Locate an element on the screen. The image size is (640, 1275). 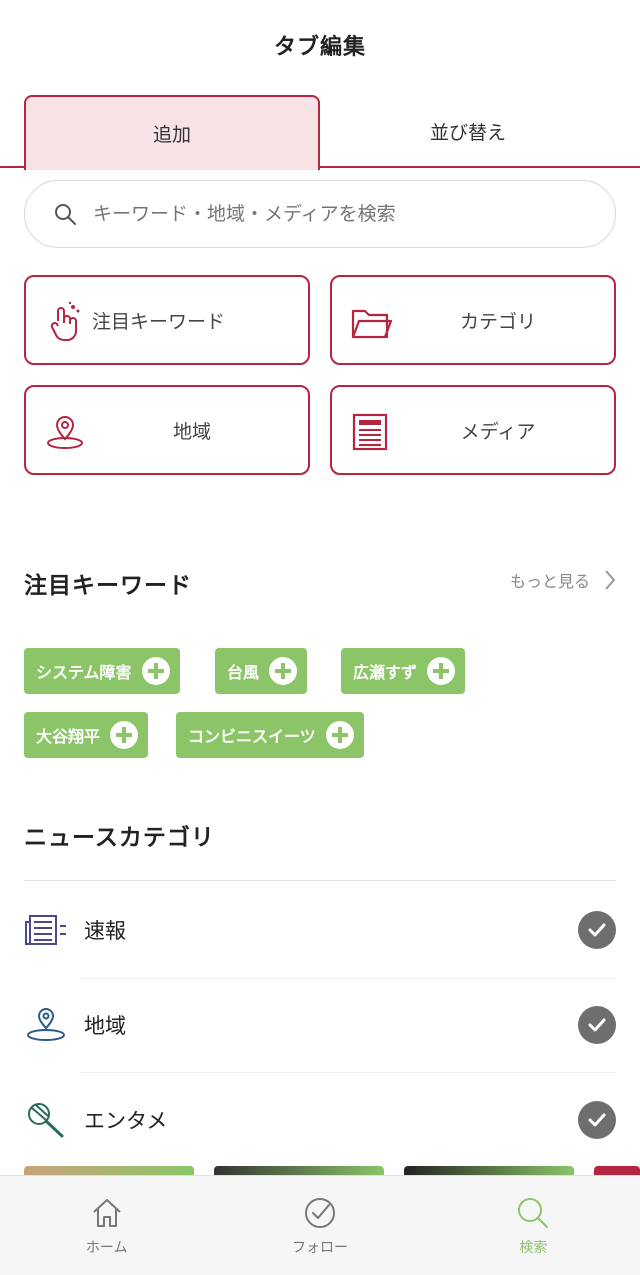
category-row-entertainment: エンタメ is located at coordinates (320, 1120).